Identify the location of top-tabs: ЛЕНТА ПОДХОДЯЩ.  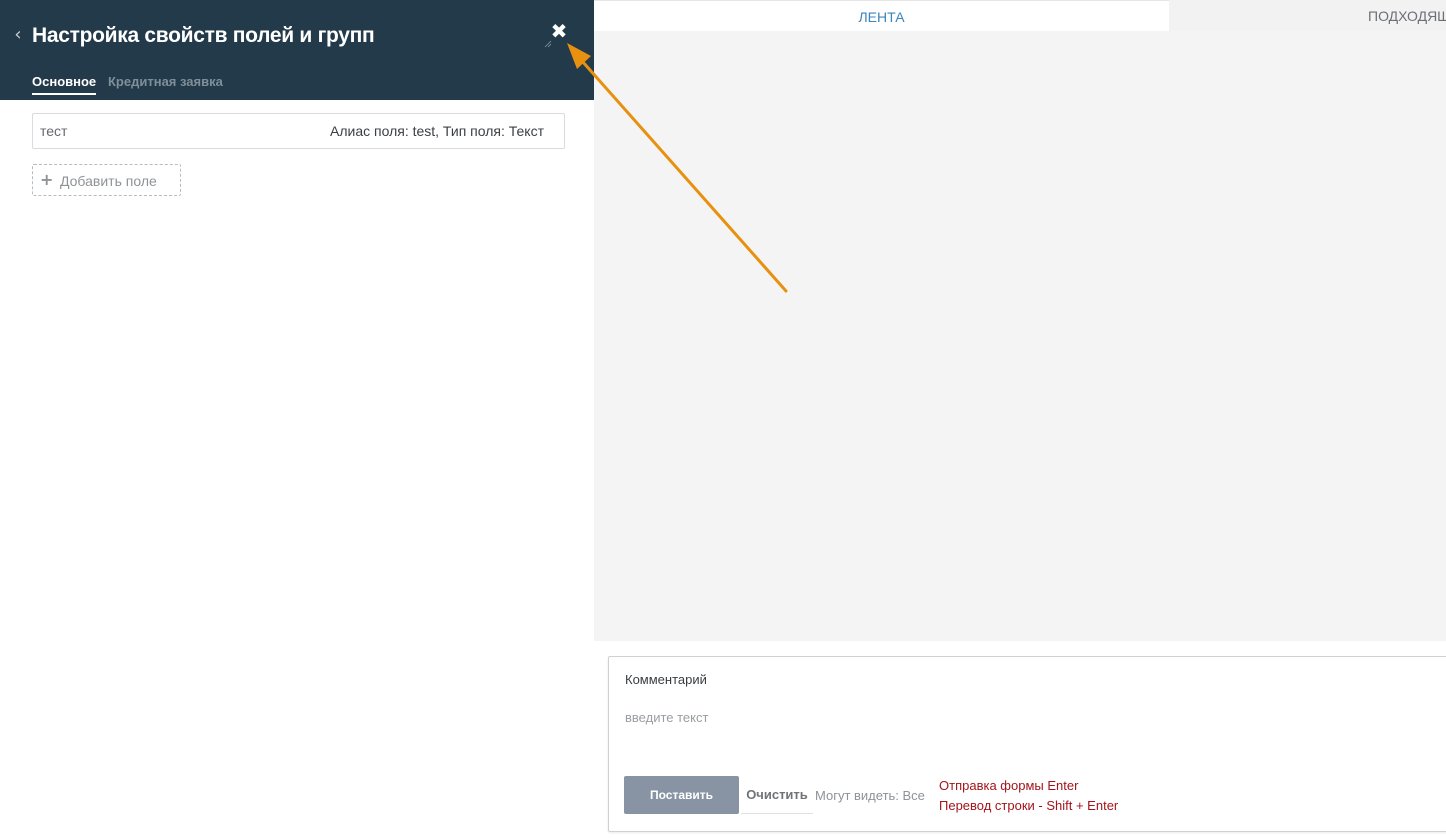
(1020, 15).